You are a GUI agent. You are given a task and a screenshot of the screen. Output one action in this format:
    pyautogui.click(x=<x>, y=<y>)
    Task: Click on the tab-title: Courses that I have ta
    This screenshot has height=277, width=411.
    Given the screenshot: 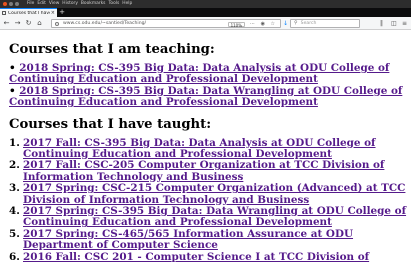 What is the action you would take?
    pyautogui.click(x=29, y=13)
    